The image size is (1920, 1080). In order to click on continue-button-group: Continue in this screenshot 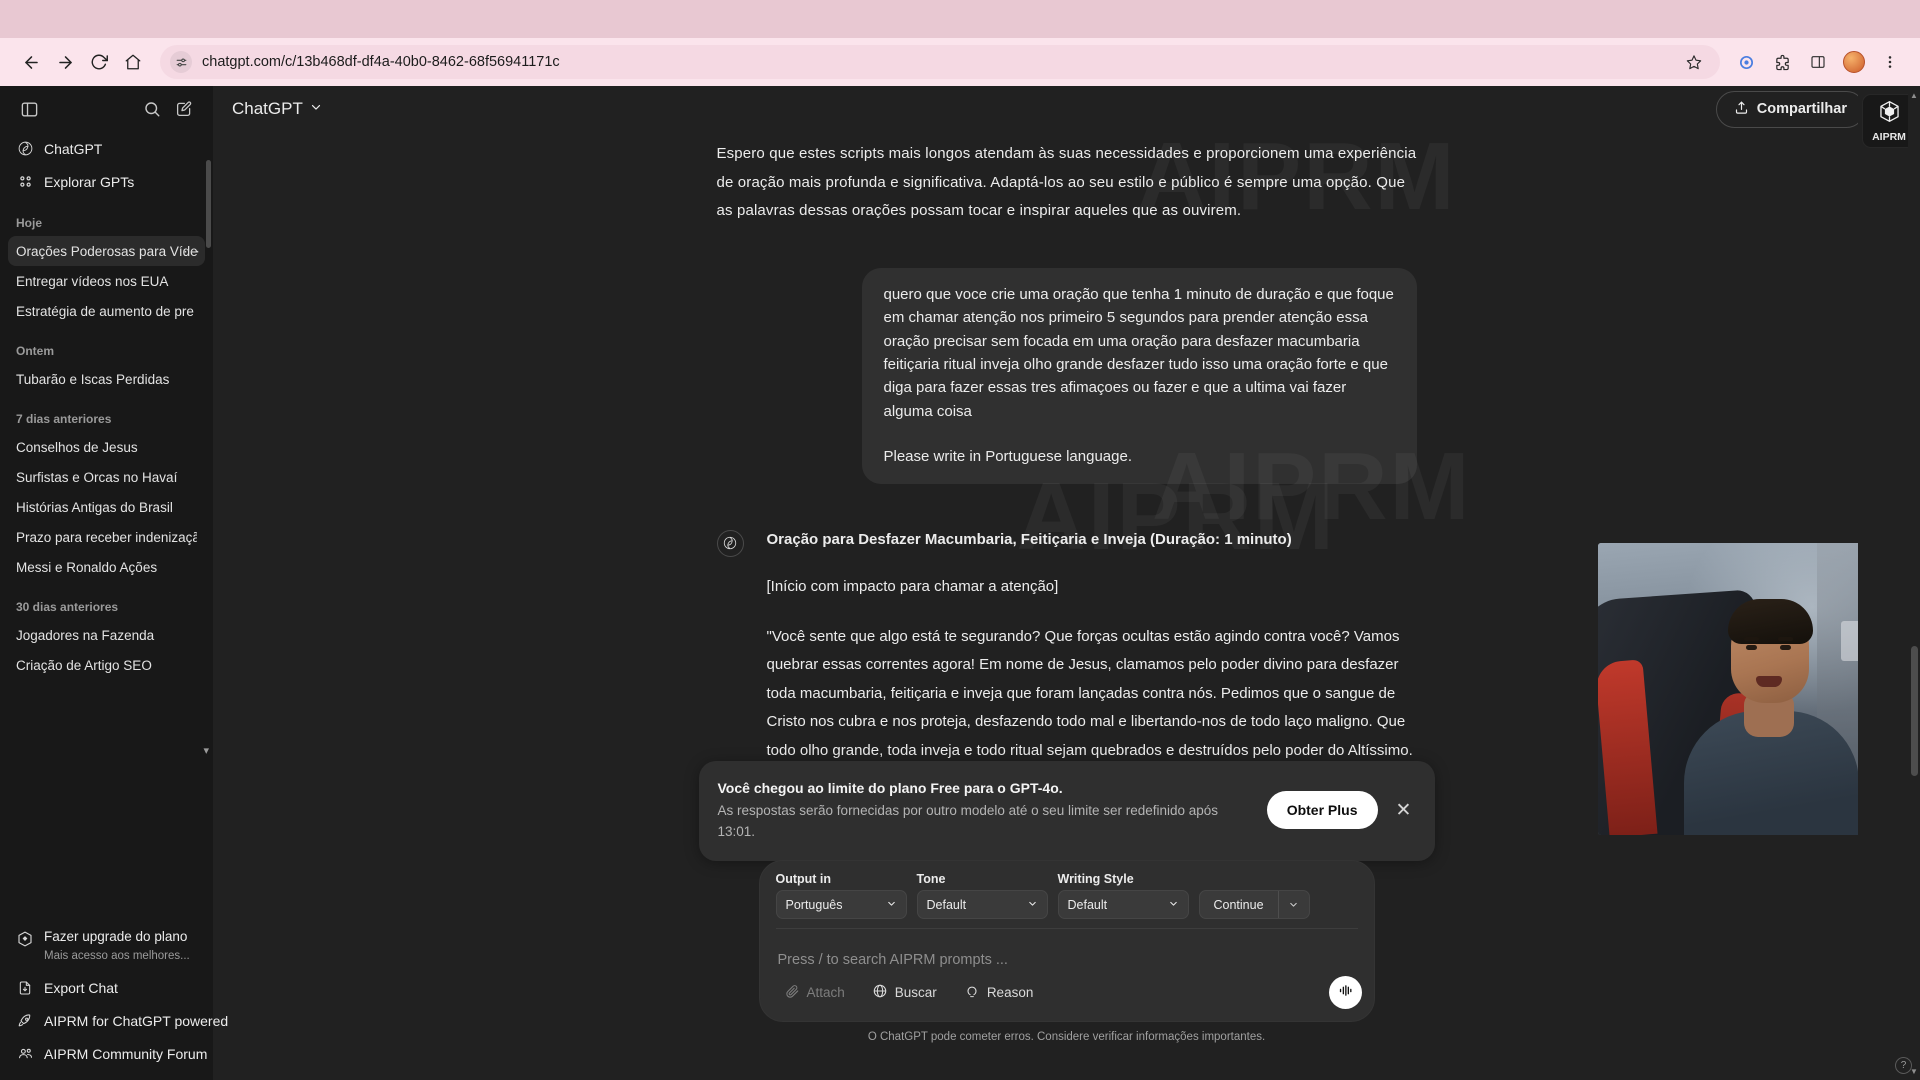, I will do `click(1254, 904)`.